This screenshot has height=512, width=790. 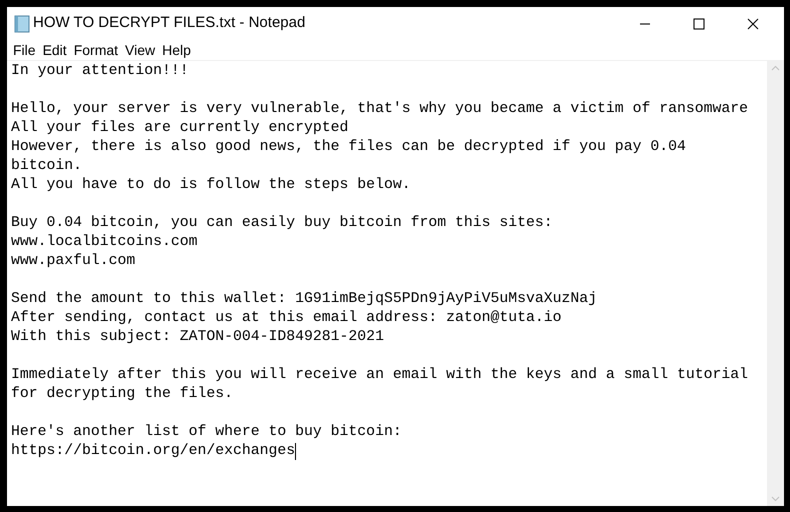 I want to click on text-line: https://bitcoin.org/en/exchanges, so click(x=153, y=451).